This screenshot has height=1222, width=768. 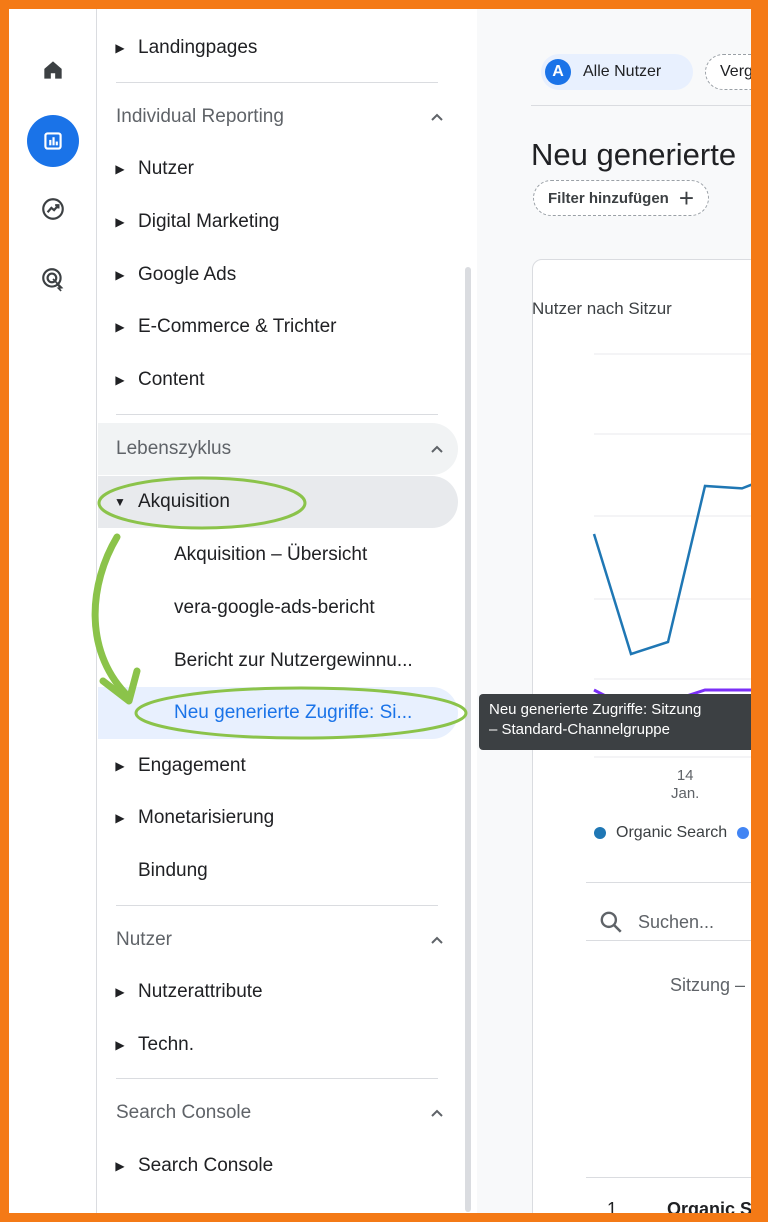 I want to click on nav-item-content: ▶ Content, so click(x=278, y=380).